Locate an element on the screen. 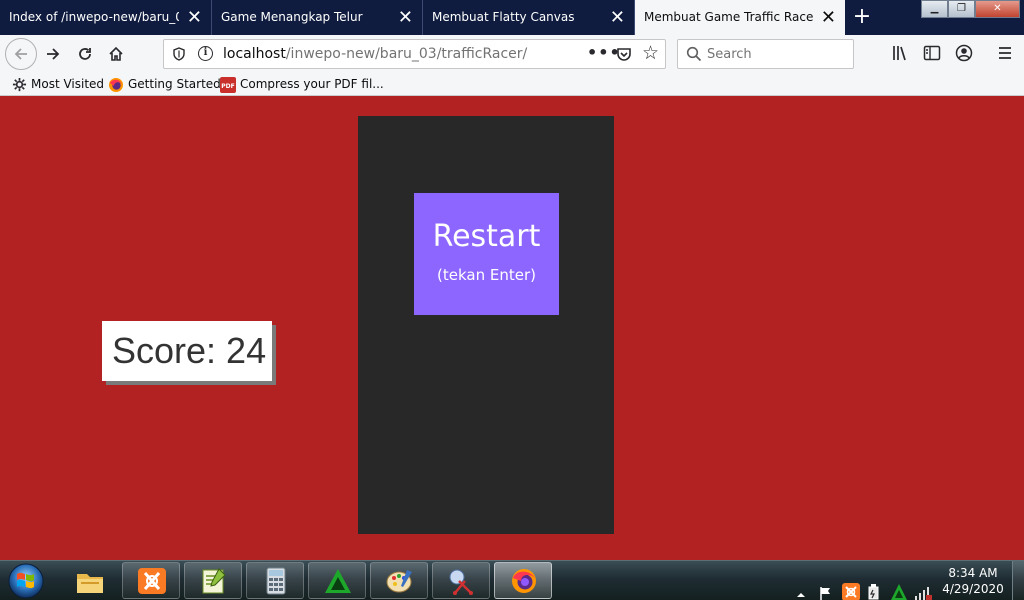 Image resolution: width=1024 pixels, height=600 pixels. tab-traffic-racer: Membuat Game Traffic Racer ✕ is located at coordinates (739, 17).